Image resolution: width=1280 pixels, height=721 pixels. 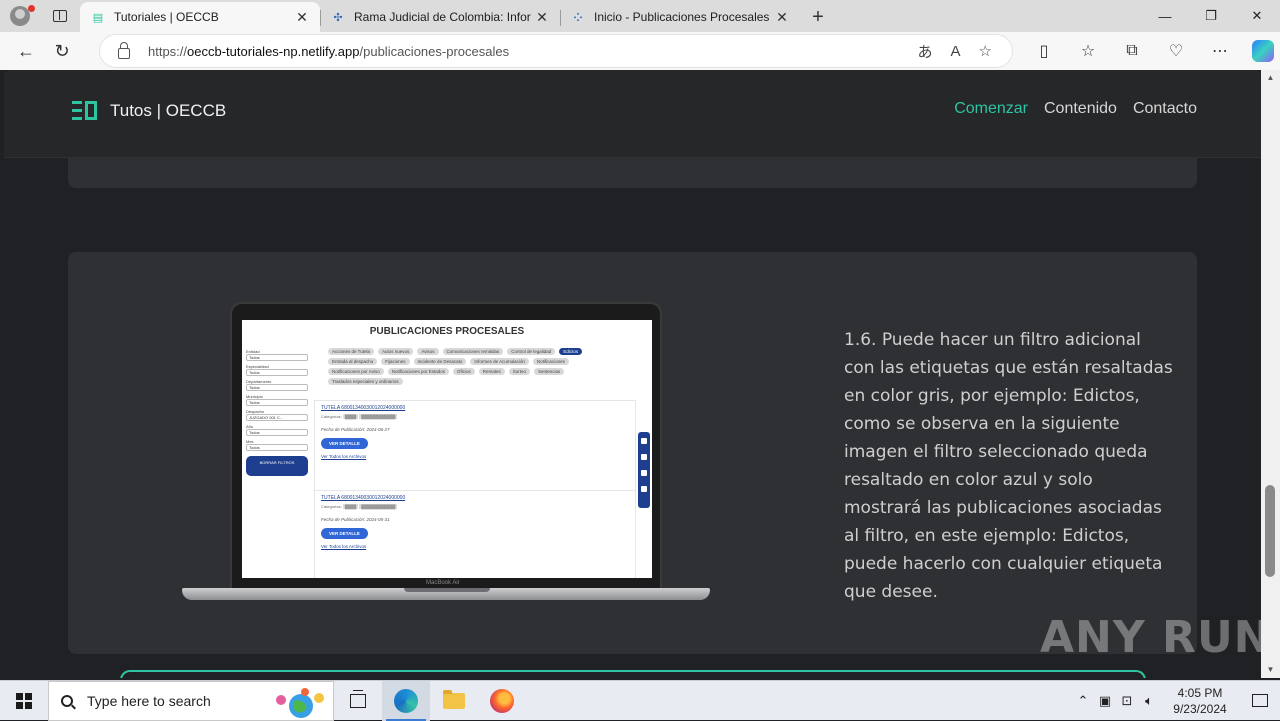 I want to click on filter-tag-14: Oficios, so click(x=463, y=371).